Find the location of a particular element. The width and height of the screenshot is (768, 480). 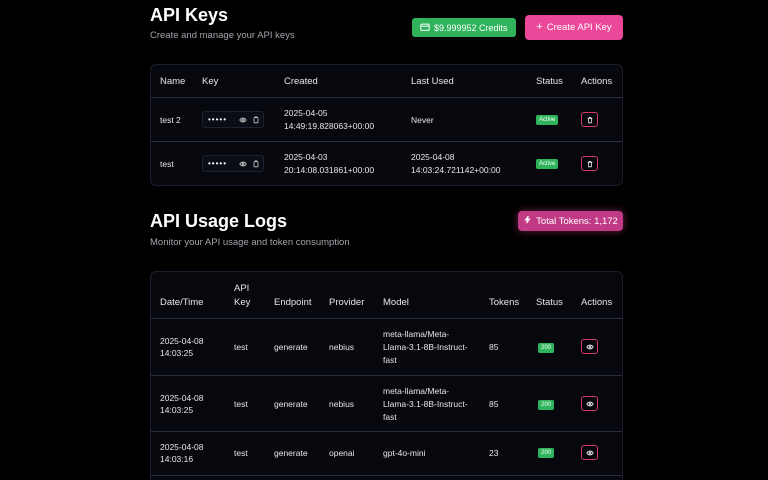

column-header-api: API is located at coordinates (242, 288).